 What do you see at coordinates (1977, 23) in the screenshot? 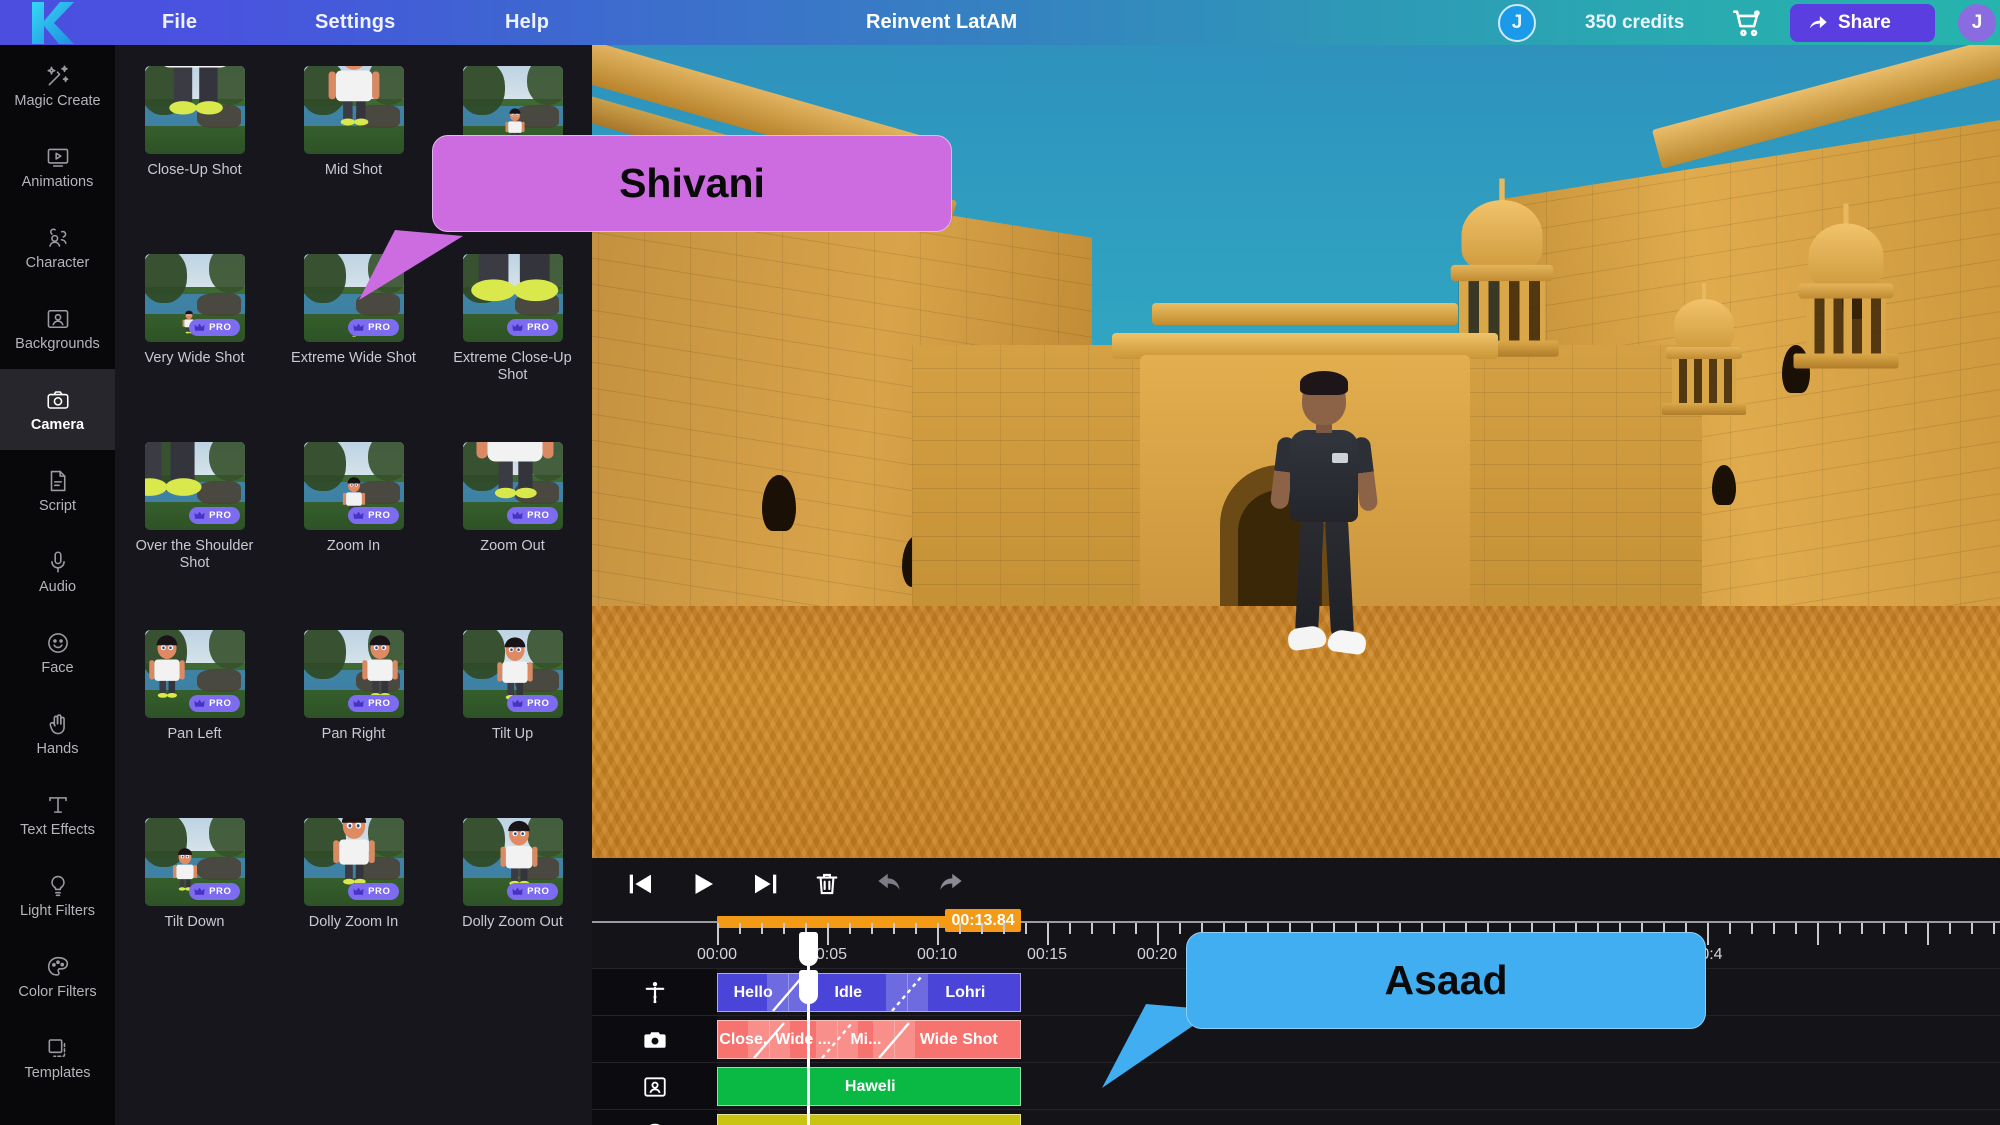
I see `profile-avatar: J` at bounding box center [1977, 23].